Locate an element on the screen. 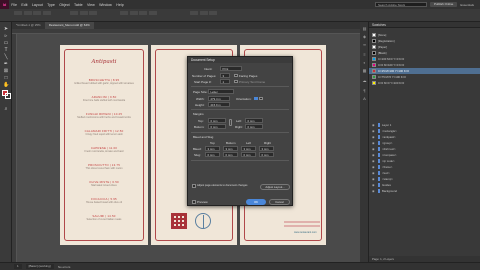 The image size is (480, 270). master-profile-field: [Basic] (working) is located at coordinates (39, 266).